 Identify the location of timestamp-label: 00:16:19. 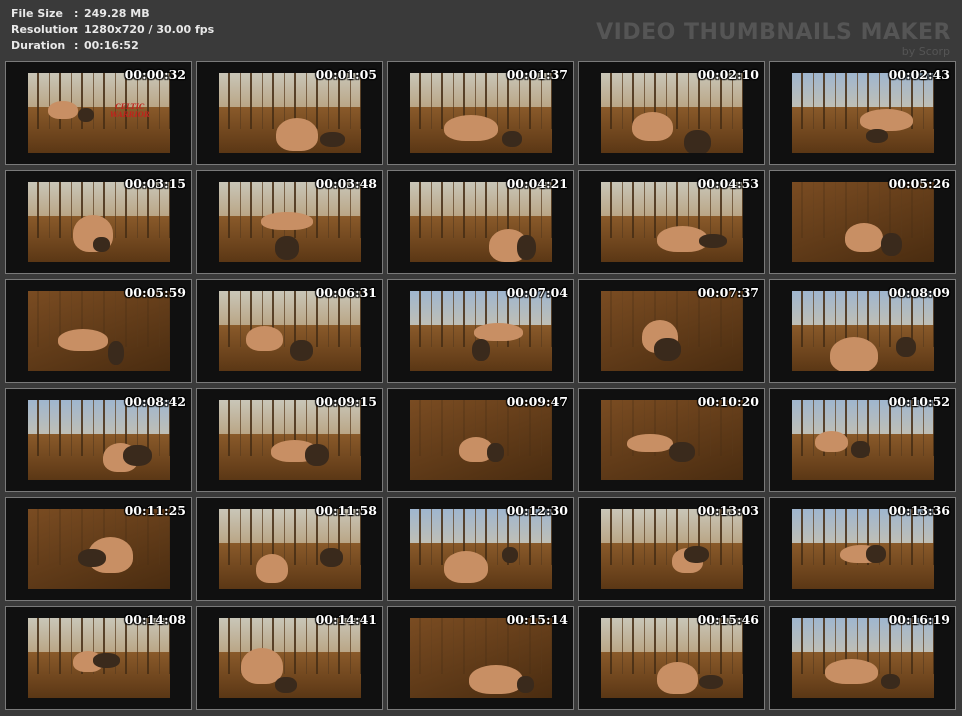
(919, 619).